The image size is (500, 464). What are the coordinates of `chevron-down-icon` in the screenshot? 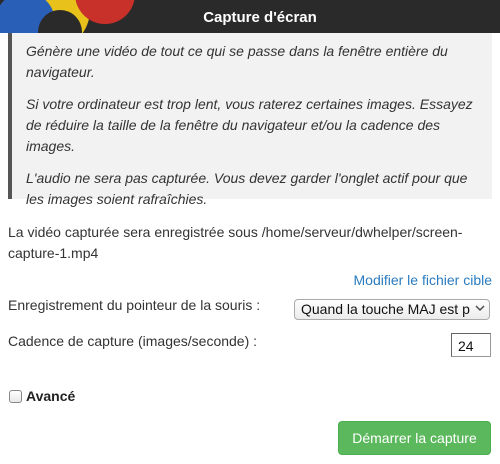 It's located at (480, 308).